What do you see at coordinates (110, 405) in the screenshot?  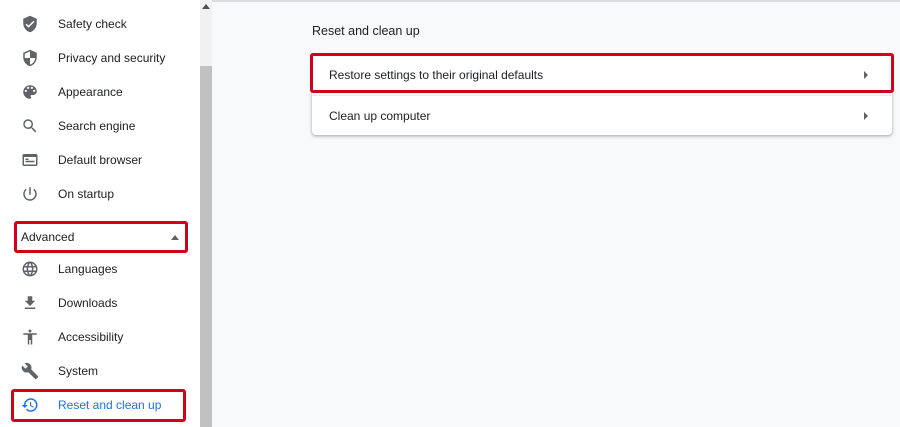 I see `sidebar-item-label: Reset and clean up` at bounding box center [110, 405].